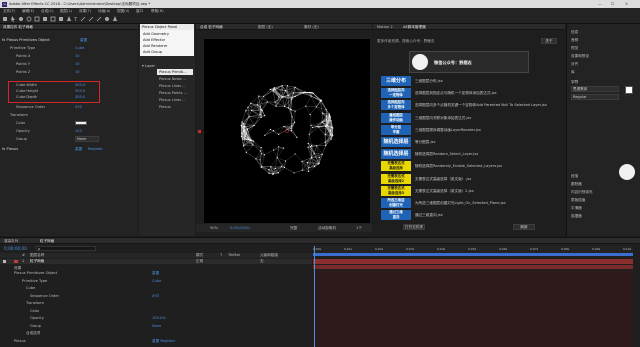  I want to click on effect-reset-button: 重置, so click(83, 40).